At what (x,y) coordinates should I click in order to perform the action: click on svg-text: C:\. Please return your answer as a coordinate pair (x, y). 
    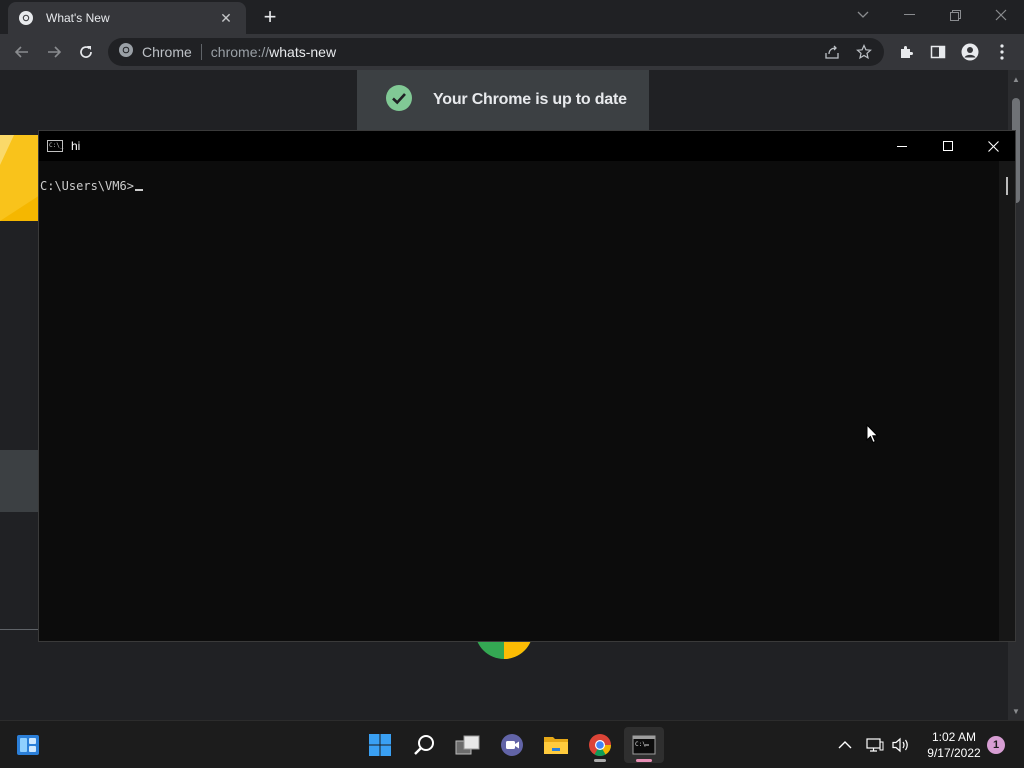
    Looking at the image, I should click on (640, 744).